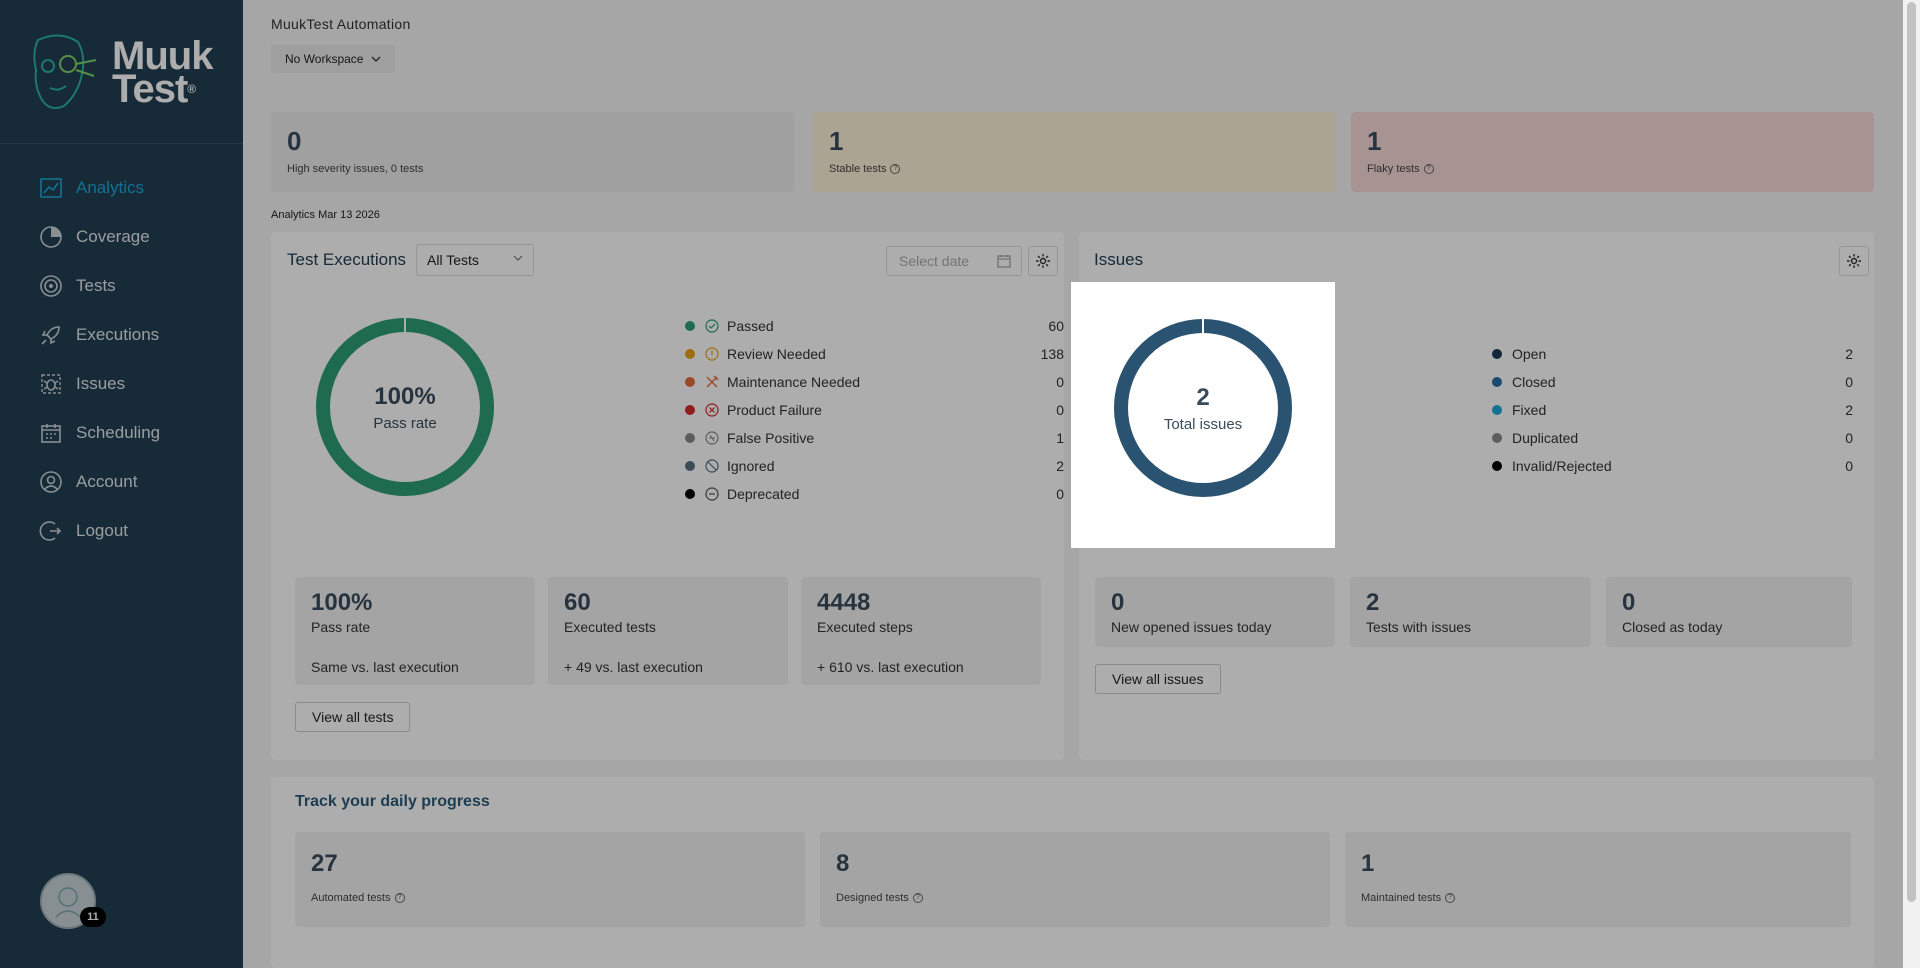 The height and width of the screenshot is (968, 1920). I want to click on target-icon, so click(51, 286).